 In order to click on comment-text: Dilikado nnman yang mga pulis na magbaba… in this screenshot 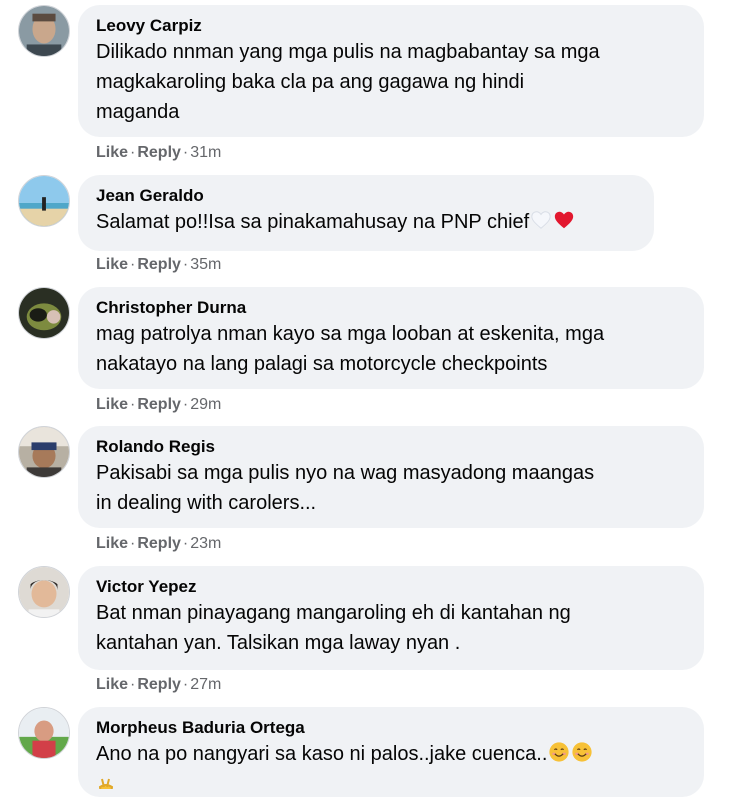, I will do `click(348, 52)`.